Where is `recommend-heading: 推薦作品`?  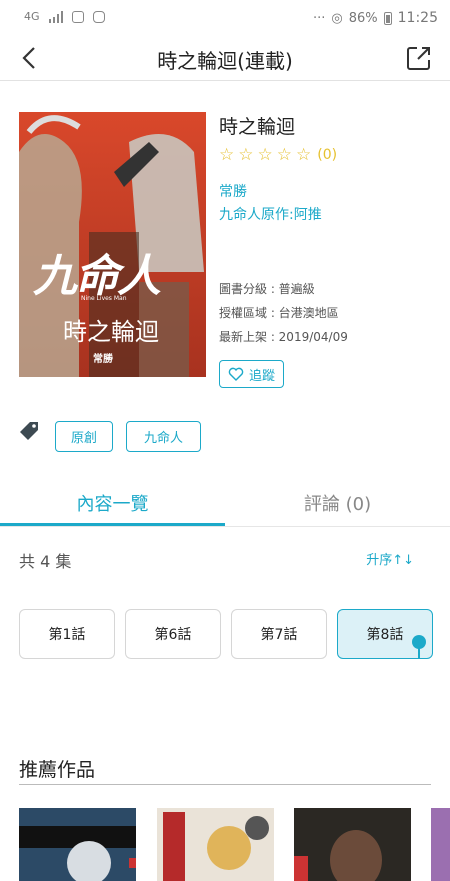
recommend-heading: 推薦作品 is located at coordinates (57, 770).